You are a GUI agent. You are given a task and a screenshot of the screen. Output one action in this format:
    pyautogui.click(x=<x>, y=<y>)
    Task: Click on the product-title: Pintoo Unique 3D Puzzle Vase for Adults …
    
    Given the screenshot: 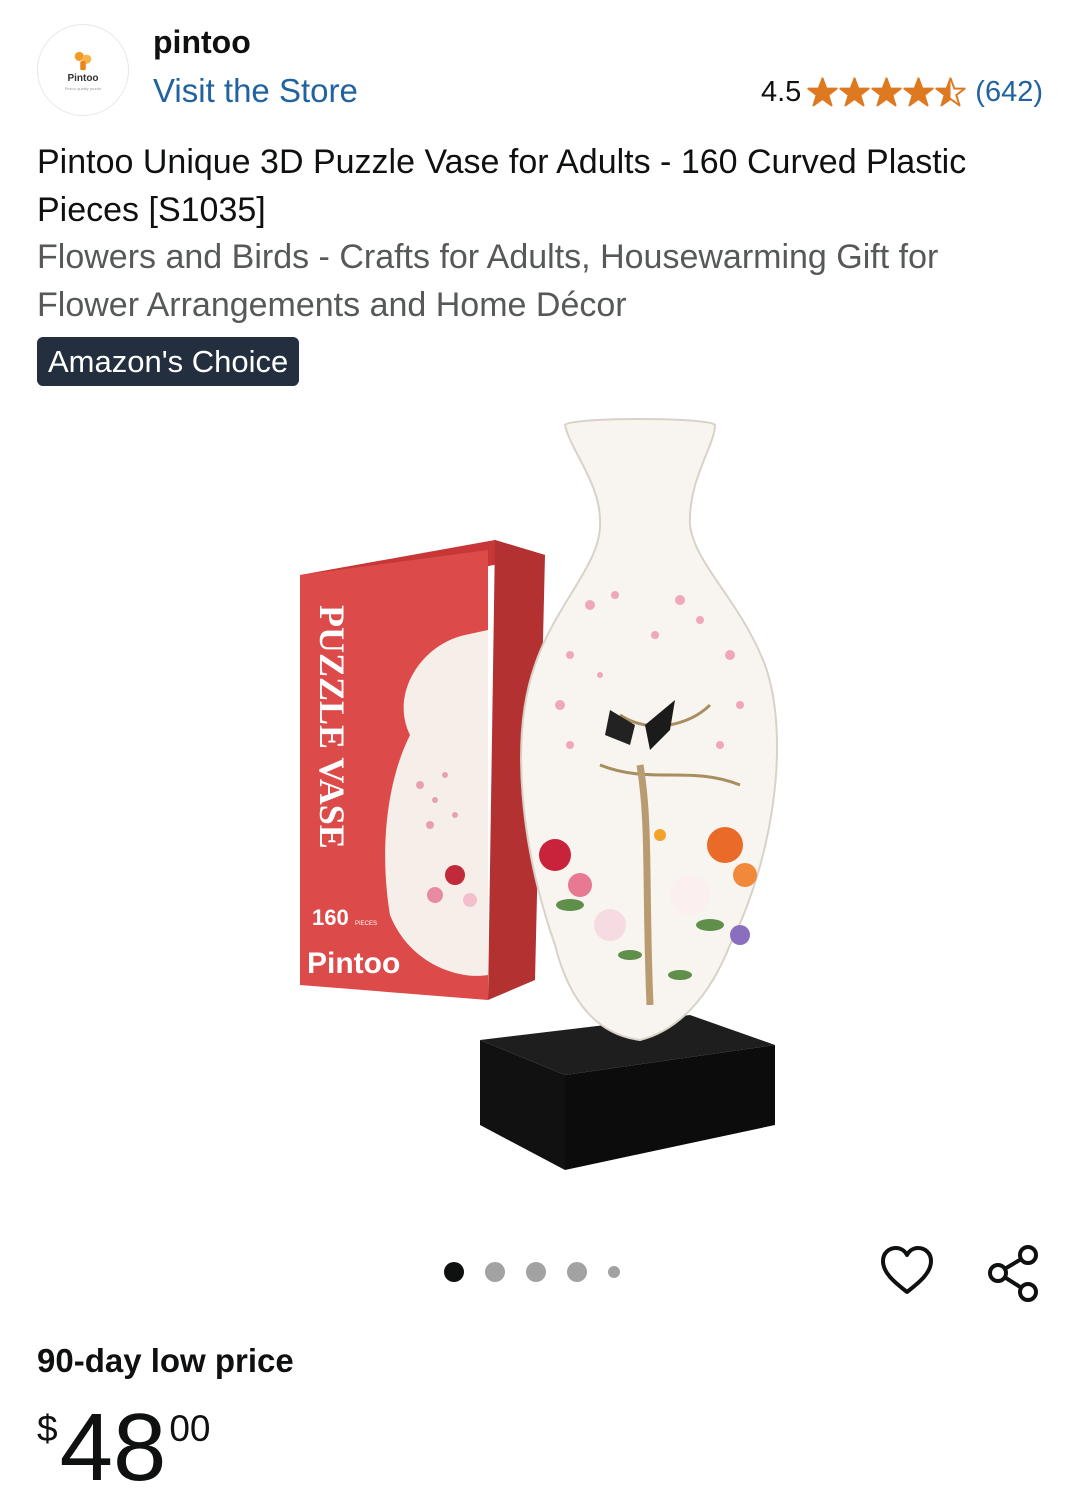 What is the action you would take?
    pyautogui.click(x=502, y=186)
    